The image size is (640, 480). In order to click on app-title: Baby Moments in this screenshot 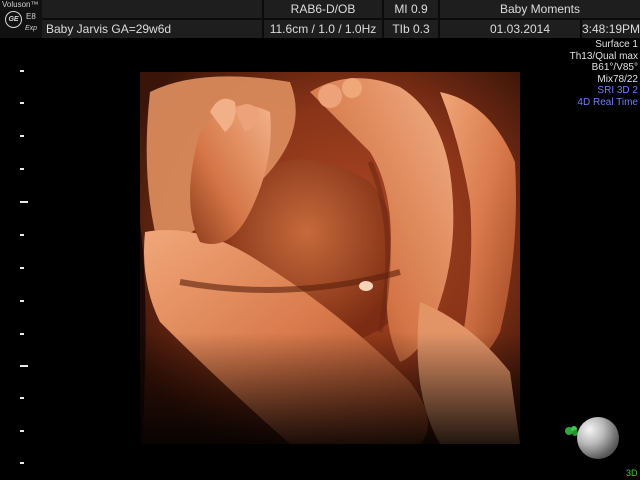, I will do `click(540, 9)`.